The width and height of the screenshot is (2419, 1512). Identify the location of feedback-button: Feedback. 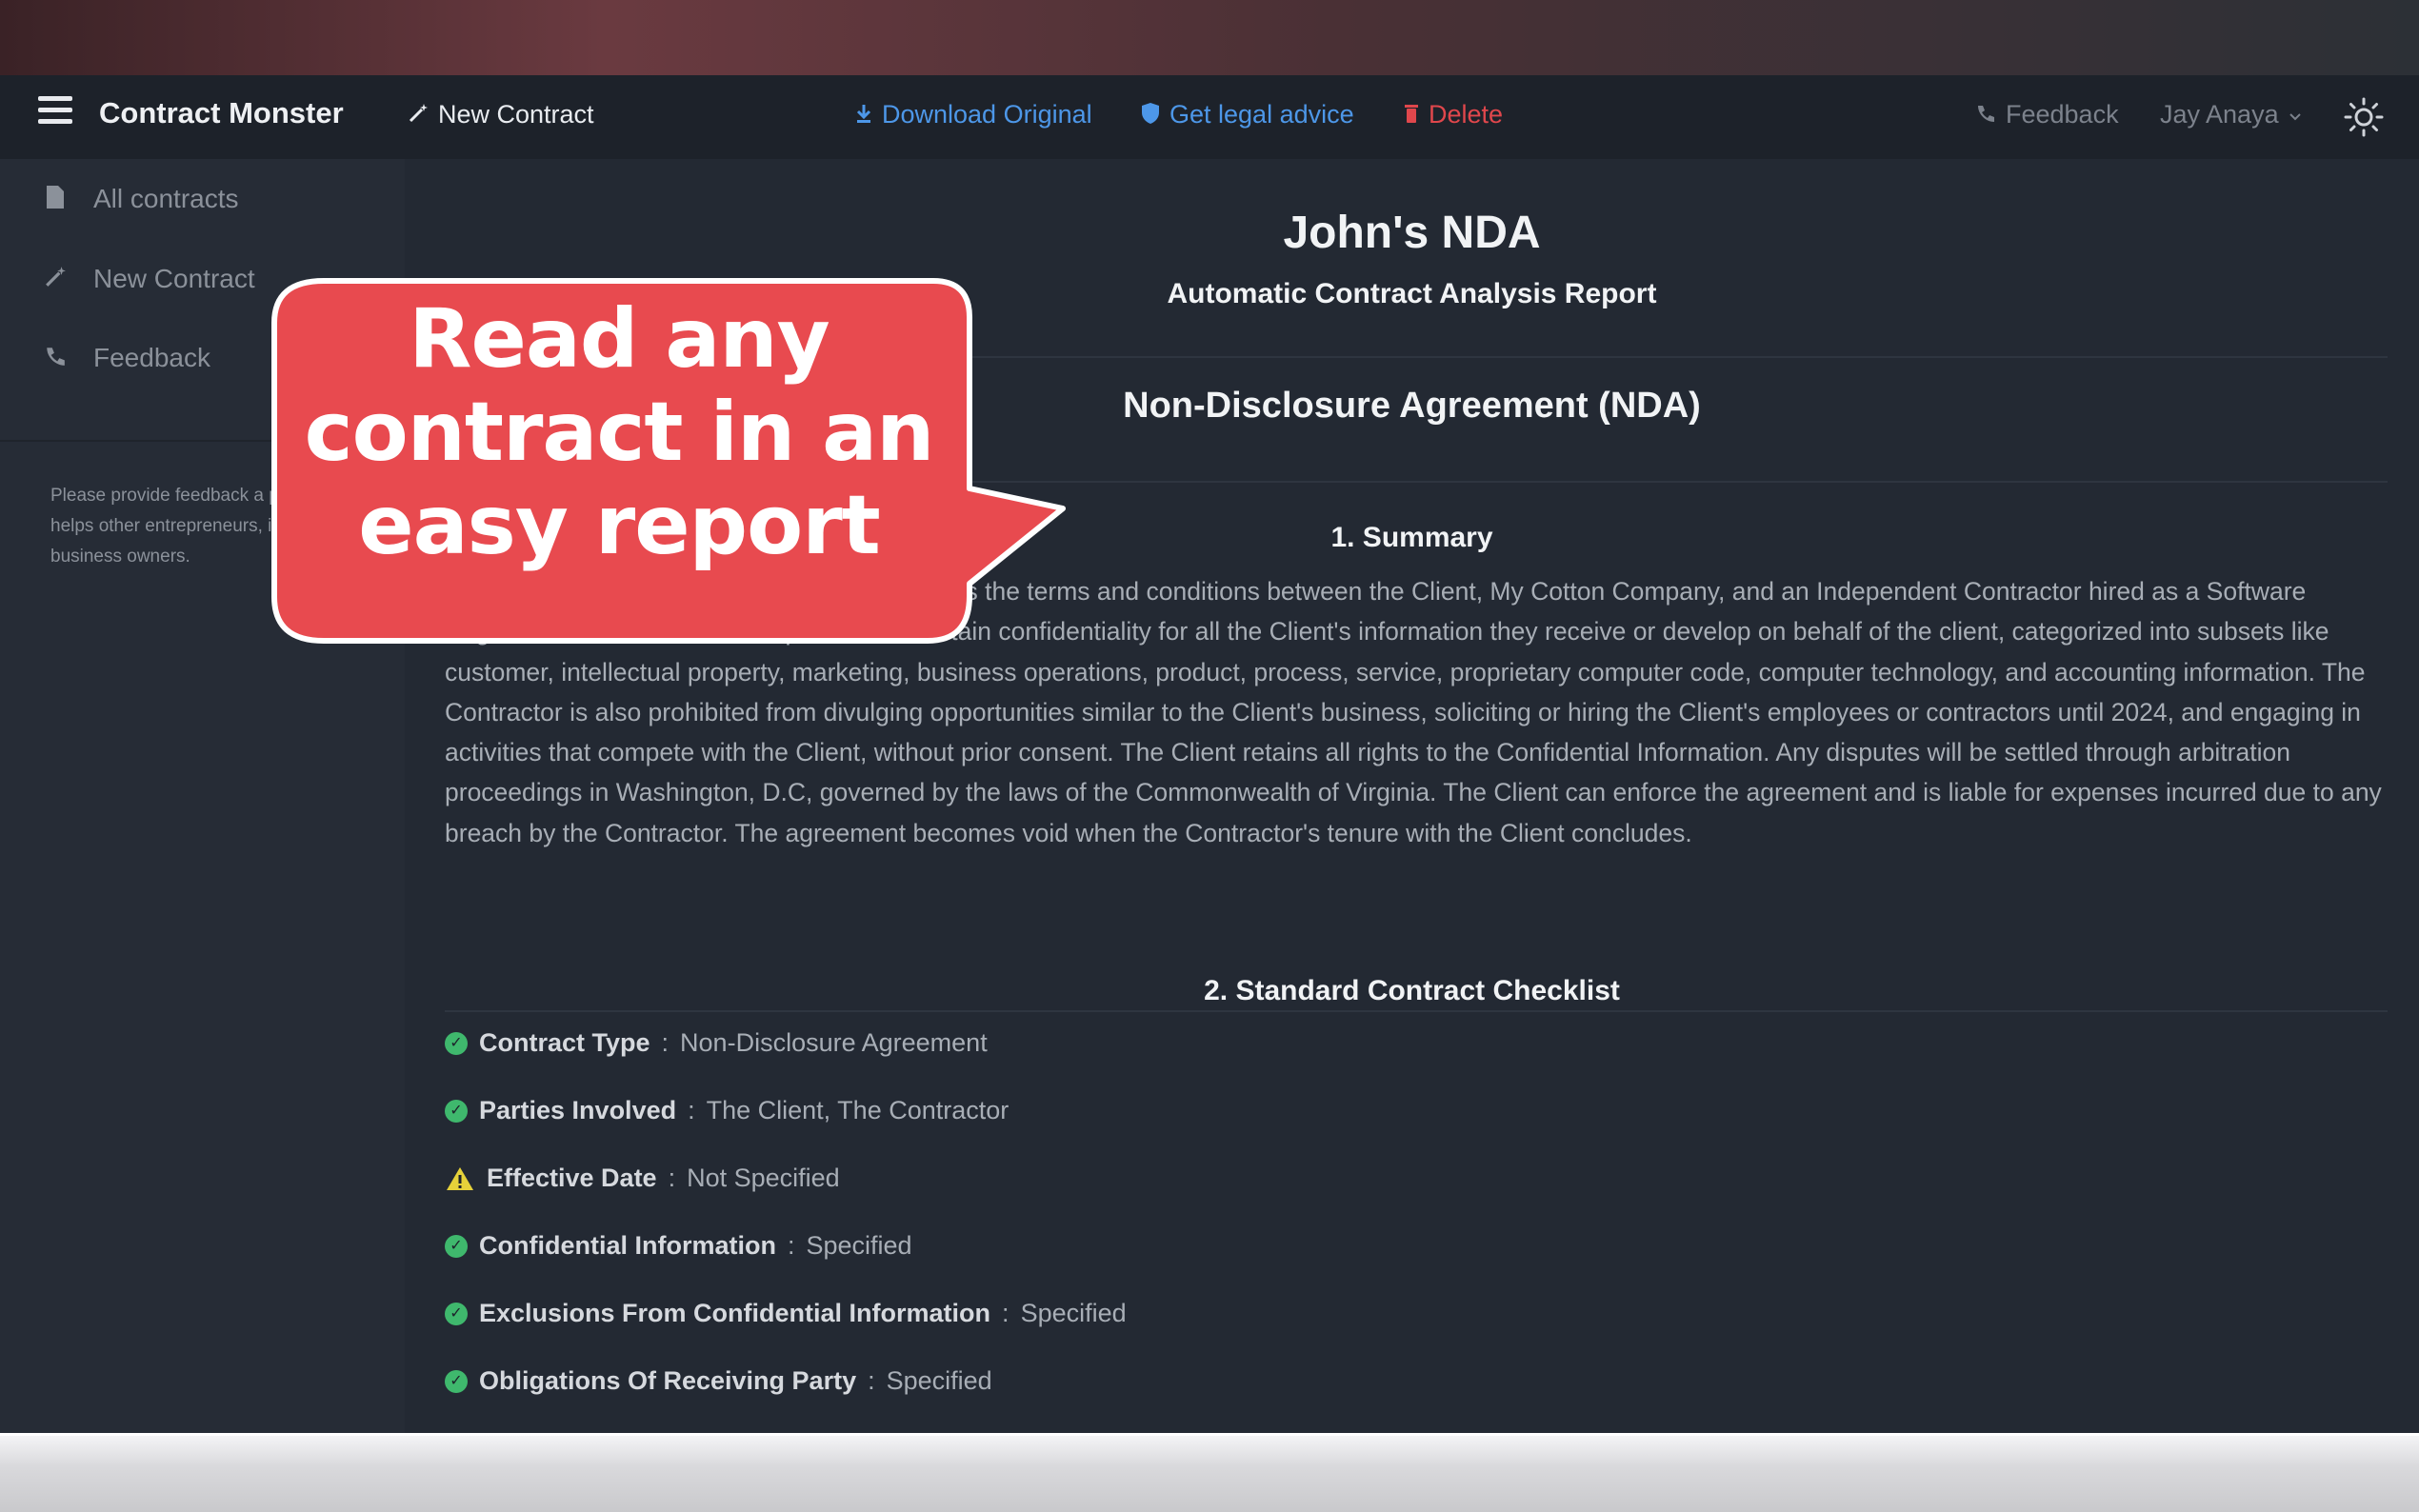
(2047, 114).